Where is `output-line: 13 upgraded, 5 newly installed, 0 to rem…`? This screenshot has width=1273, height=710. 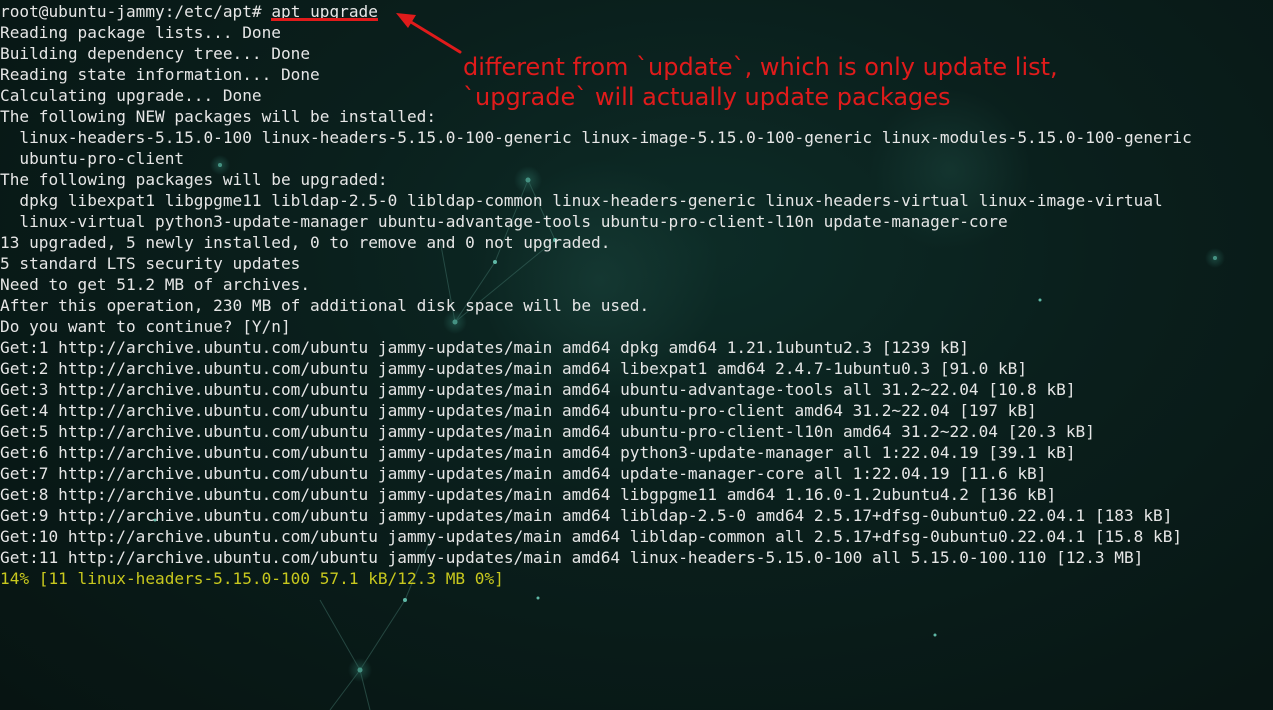
output-line: 13 upgraded, 5 newly installed, 0 to rem… is located at coordinates (305, 242).